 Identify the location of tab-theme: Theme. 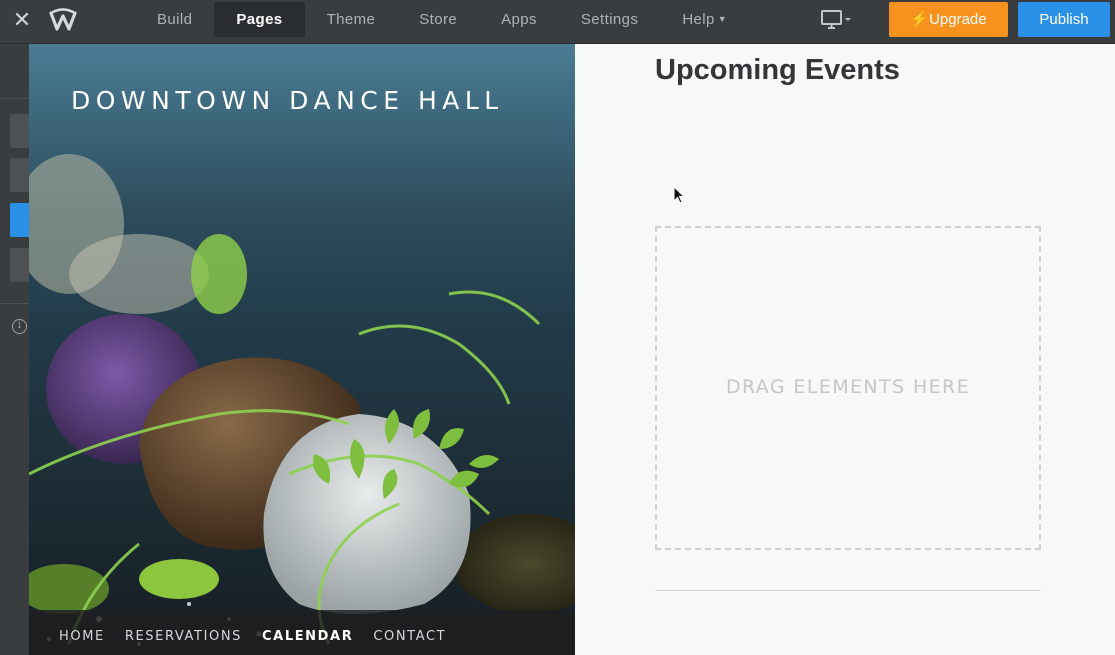
(351, 19).